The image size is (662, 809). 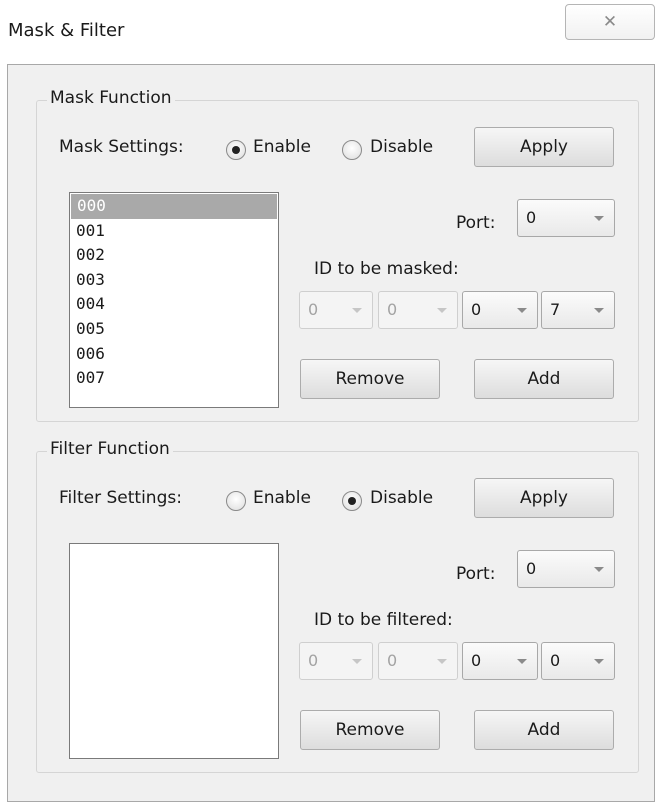 I want to click on mask-disable-radio, so click(x=352, y=150).